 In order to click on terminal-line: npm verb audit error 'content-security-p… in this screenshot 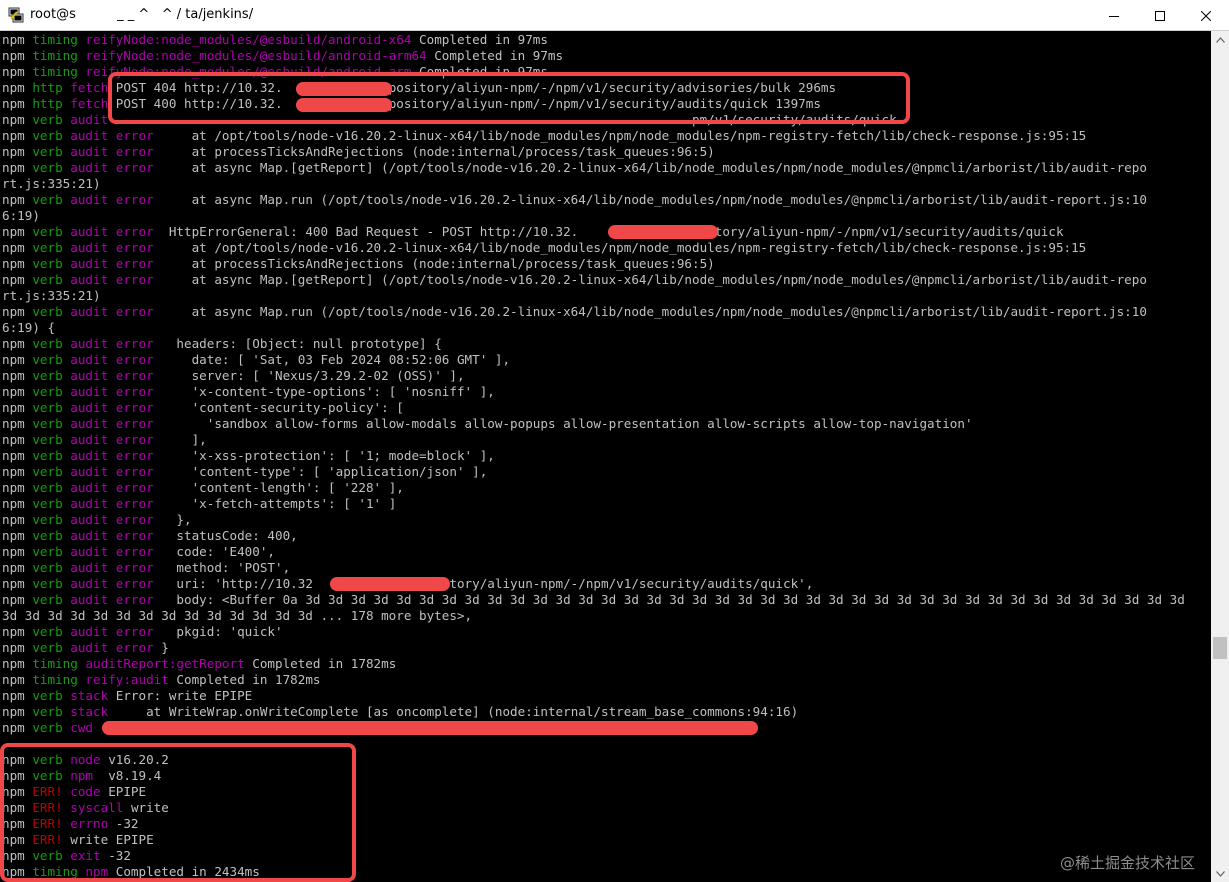, I will do `click(203, 408)`.